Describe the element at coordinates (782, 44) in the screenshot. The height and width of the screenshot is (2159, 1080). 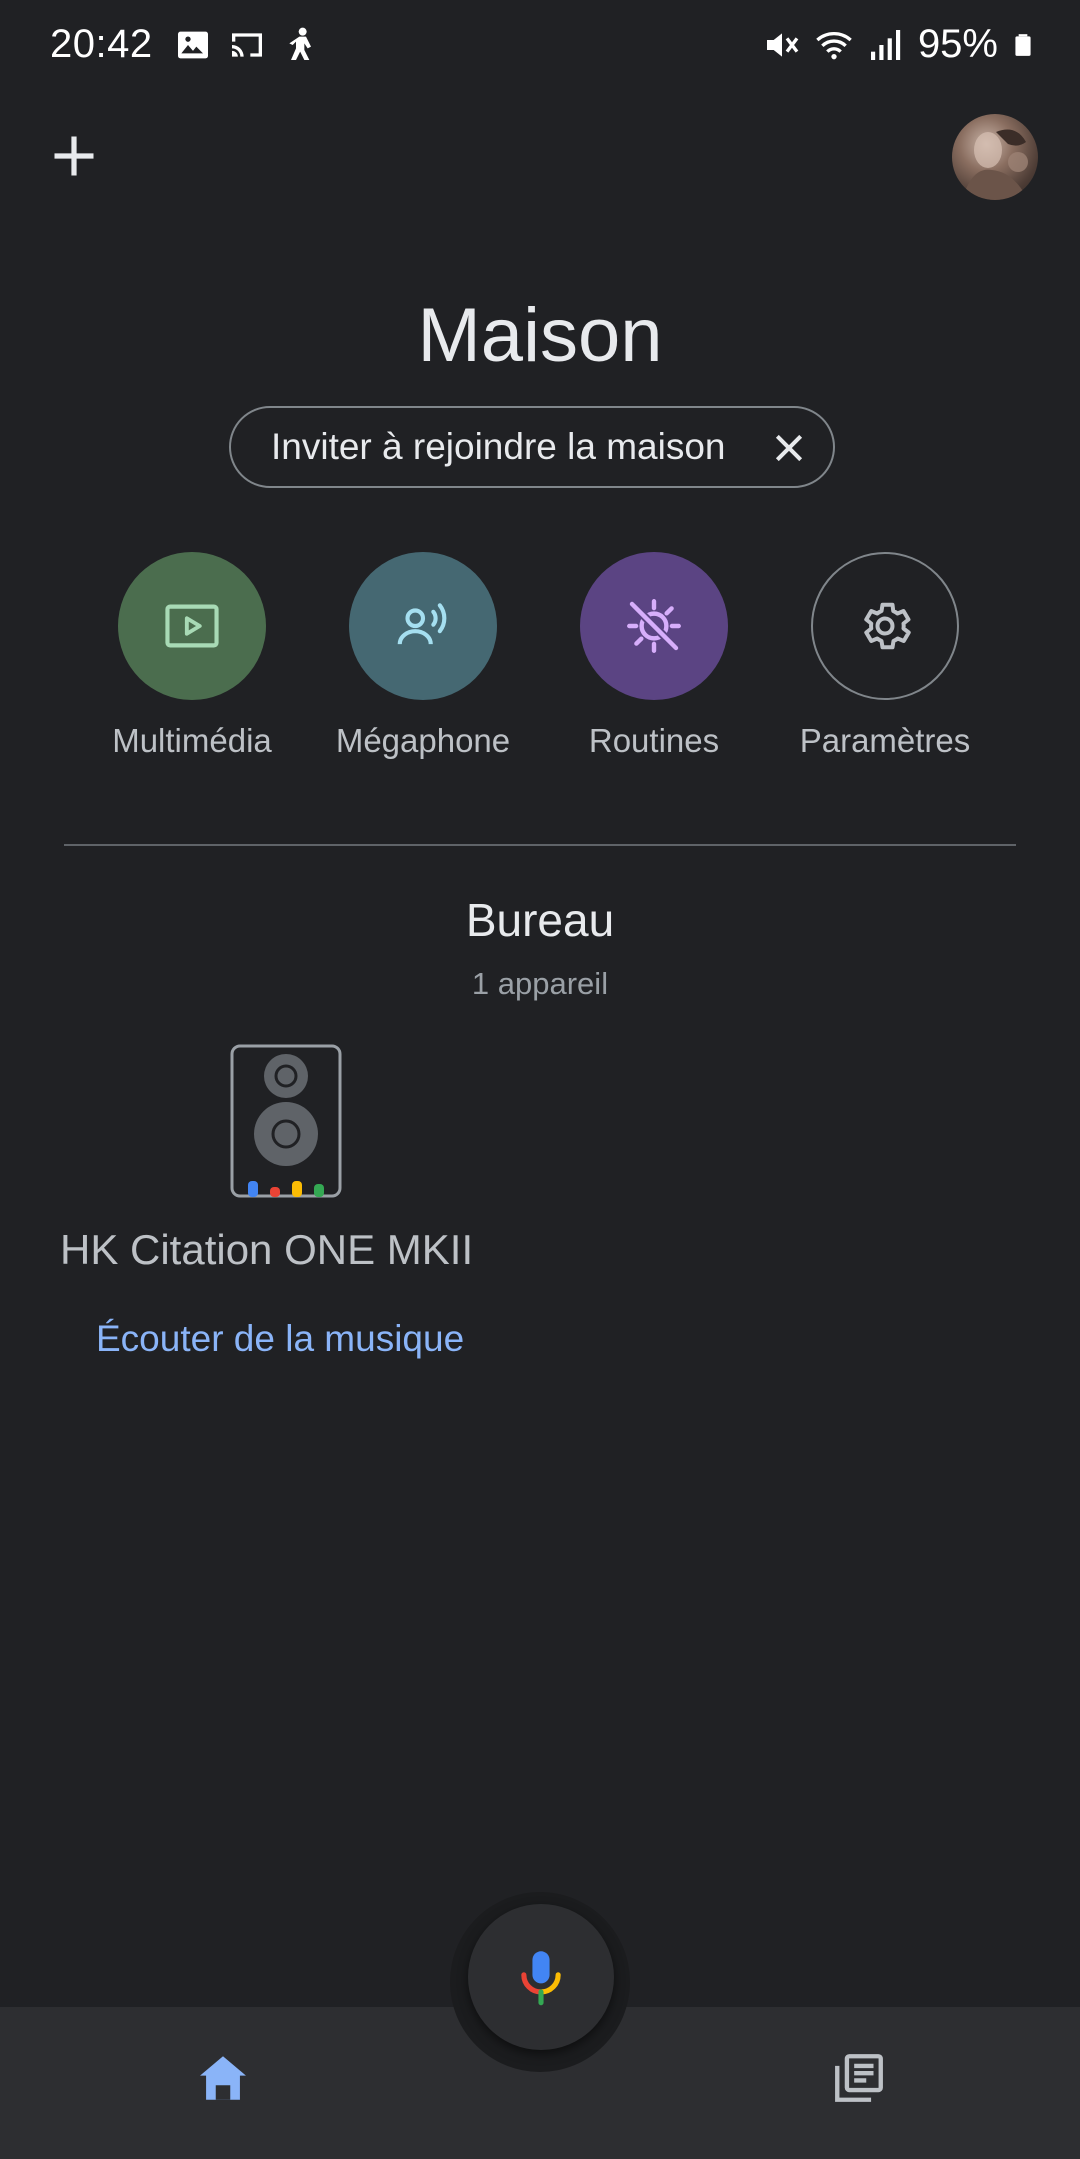
I see `mute-icon` at that location.